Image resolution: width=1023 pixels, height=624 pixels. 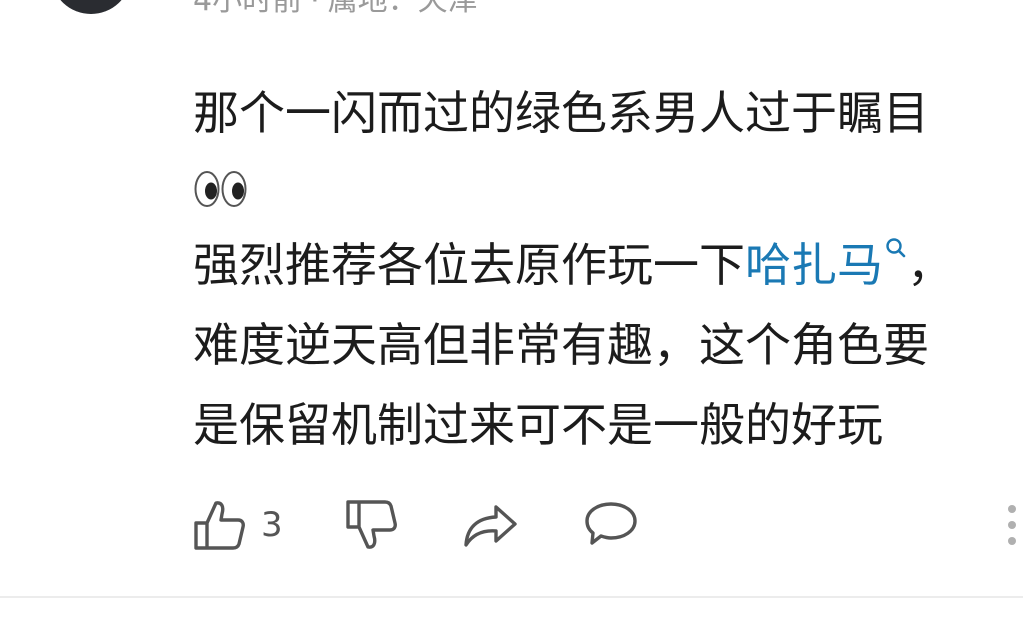 I want to click on comment-line-2: 强烈推荐各位去原作玩一下哈扎马 ，, so click(x=599, y=265).